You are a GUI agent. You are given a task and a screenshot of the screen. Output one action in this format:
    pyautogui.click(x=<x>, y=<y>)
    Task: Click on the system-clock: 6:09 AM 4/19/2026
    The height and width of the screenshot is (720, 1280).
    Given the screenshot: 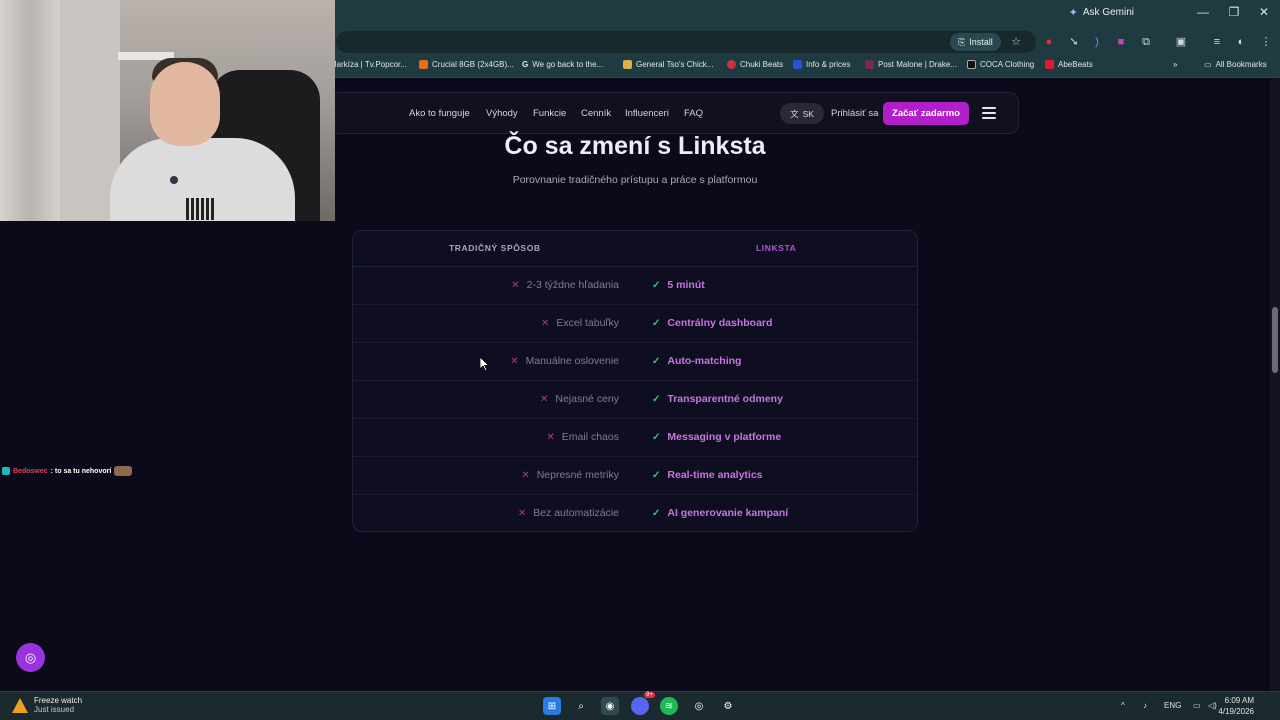 What is the action you would take?
    pyautogui.click(x=1236, y=706)
    